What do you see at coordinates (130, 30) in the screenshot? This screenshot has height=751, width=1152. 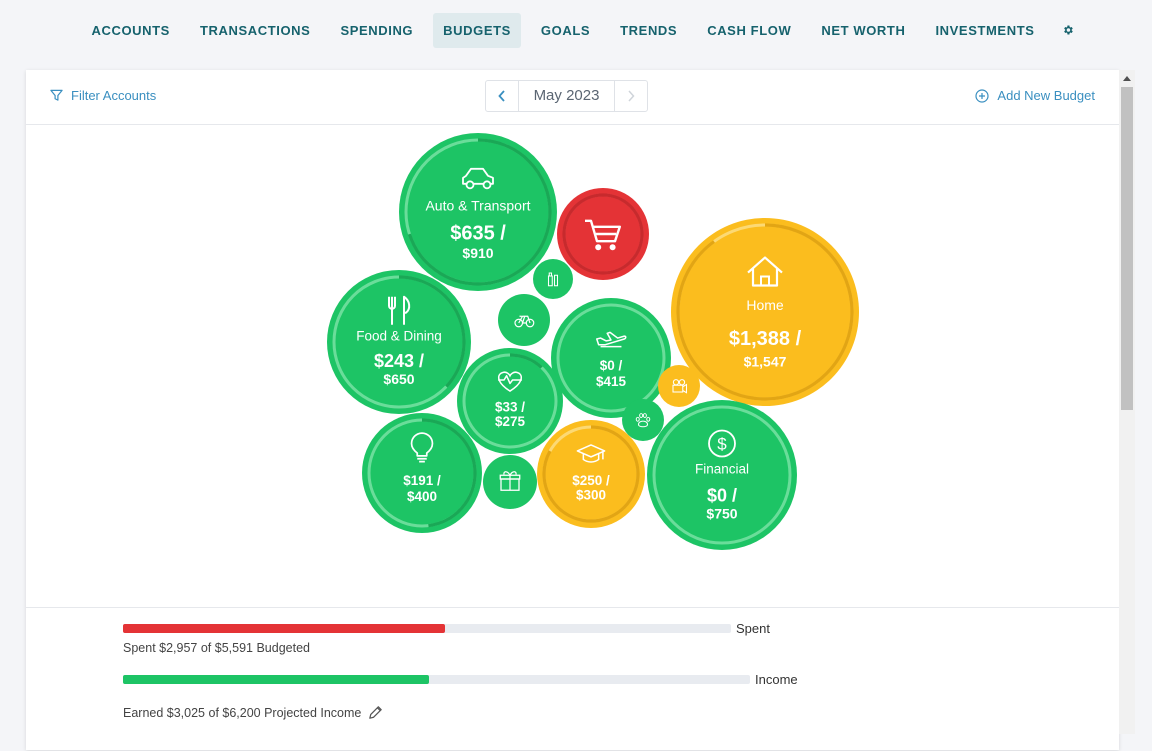 I see `nav-accounts: ACCOUNTS` at bounding box center [130, 30].